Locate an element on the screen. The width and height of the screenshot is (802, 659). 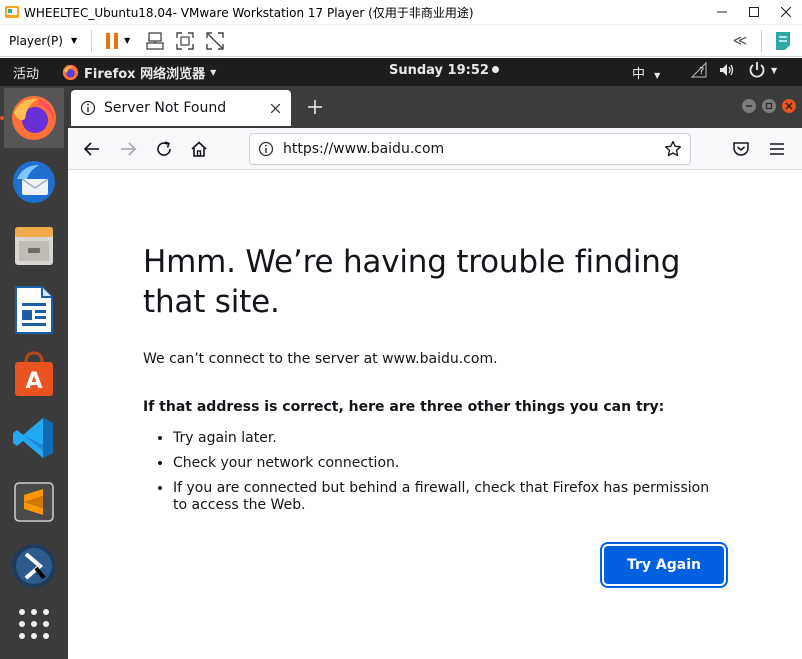
activities-button: 活动 is located at coordinates (28, 72).